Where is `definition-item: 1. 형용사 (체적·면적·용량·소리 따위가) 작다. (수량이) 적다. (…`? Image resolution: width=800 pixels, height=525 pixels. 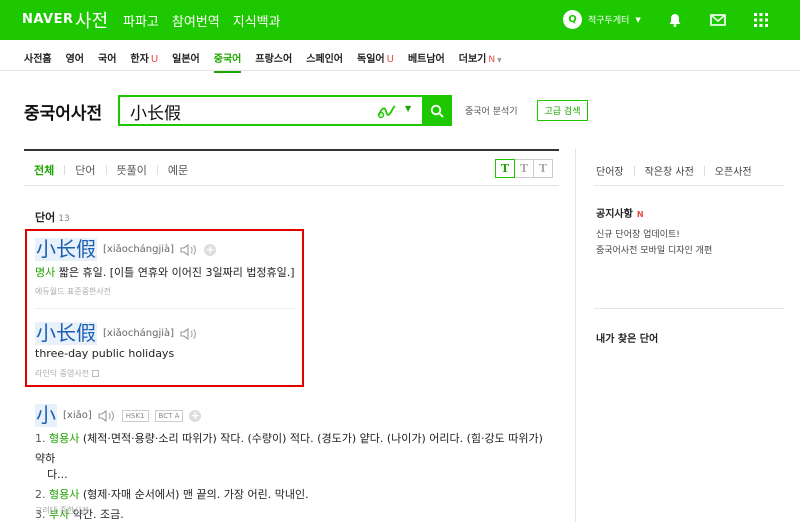 definition-item: 1. 형용사 (체적·면적·용량·소리 따위가) 작다. (수량이) 적다. (… is located at coordinates (289, 448).